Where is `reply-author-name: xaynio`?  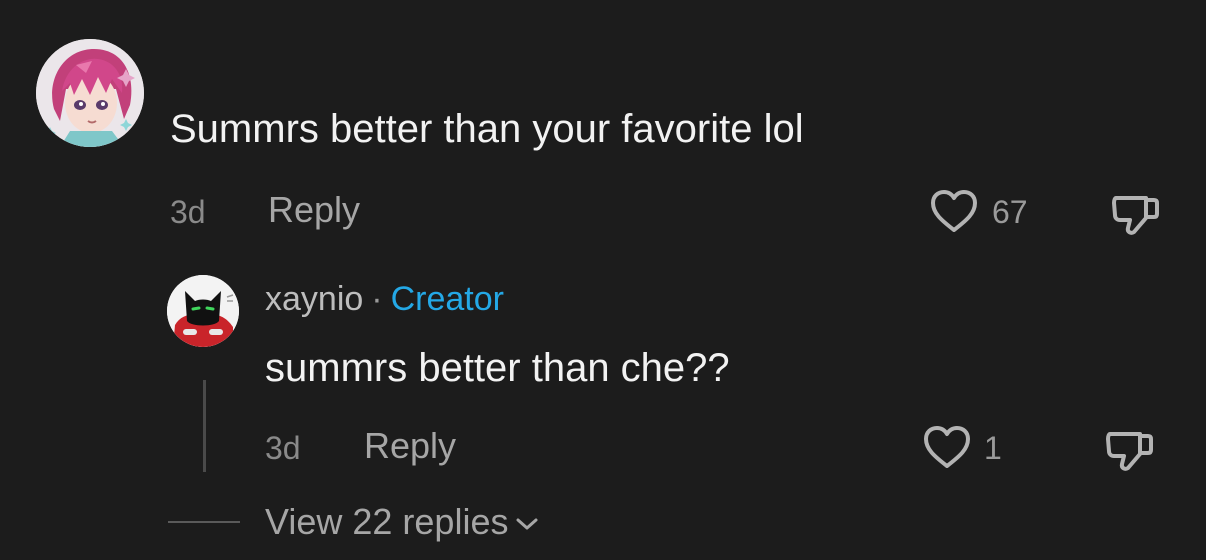 reply-author-name: xaynio is located at coordinates (314, 299).